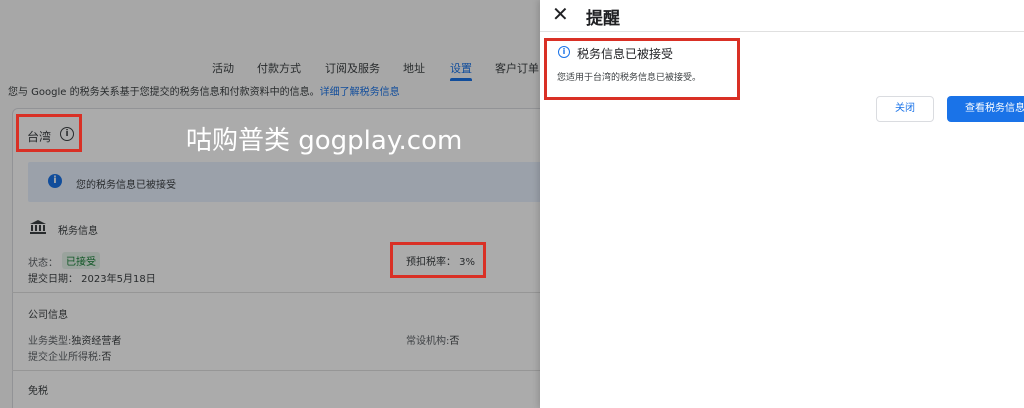 Image resolution: width=1024 pixels, height=408 pixels. I want to click on business-type-label: 业务类型:, so click(50, 341).